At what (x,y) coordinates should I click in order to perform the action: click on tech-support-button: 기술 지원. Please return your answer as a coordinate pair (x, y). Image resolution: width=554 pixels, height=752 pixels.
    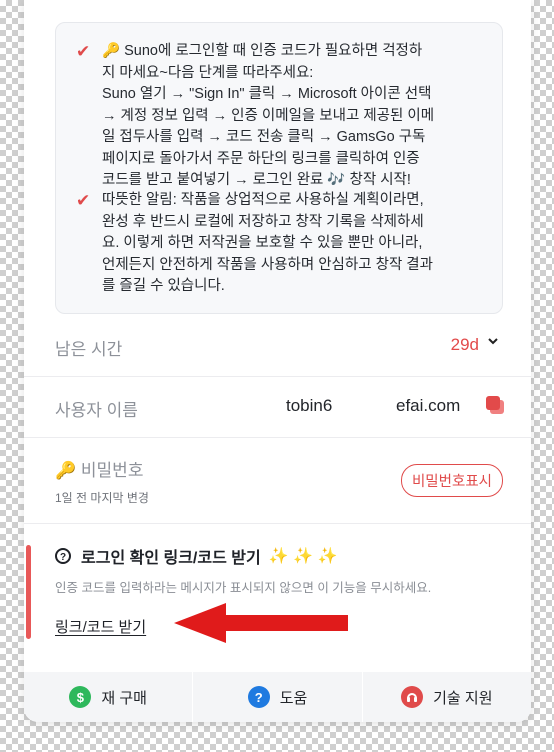
    Looking at the image, I should click on (446, 697).